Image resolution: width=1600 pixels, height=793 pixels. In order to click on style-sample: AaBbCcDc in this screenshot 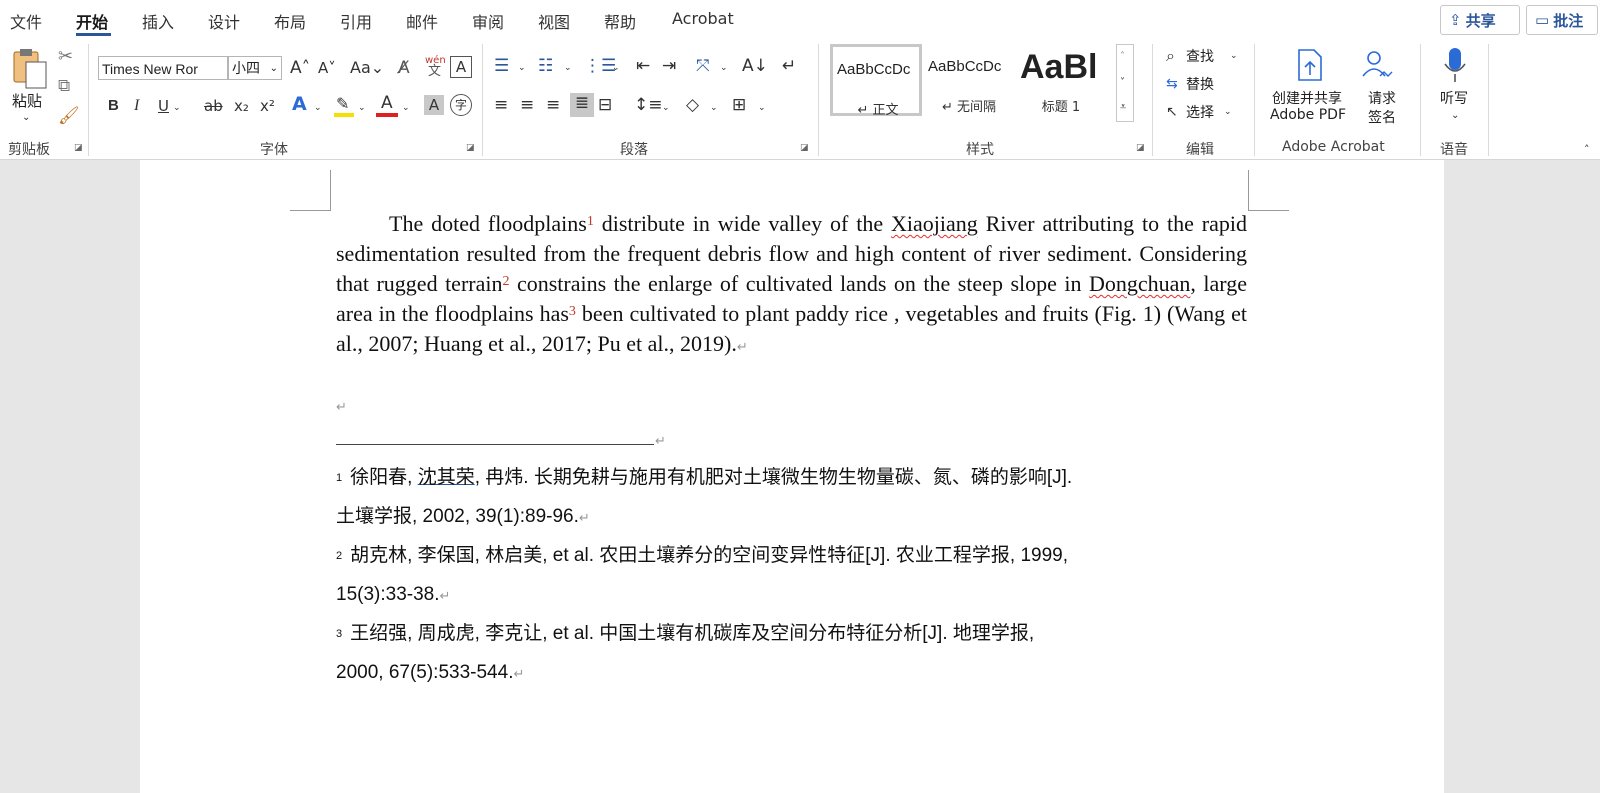, I will do `click(965, 66)`.